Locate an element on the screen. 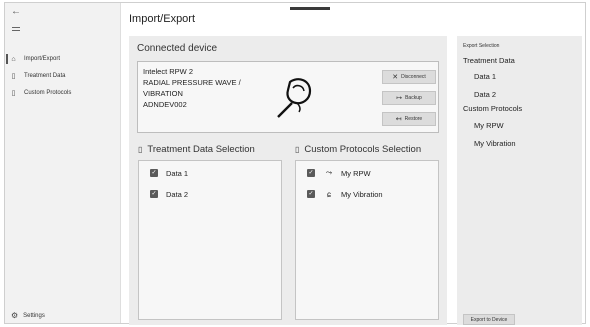 Image resolution: width=590 pixels, height=327 pixels. nav-item-import-export: ⌂ Import/Export is located at coordinates (33, 59).